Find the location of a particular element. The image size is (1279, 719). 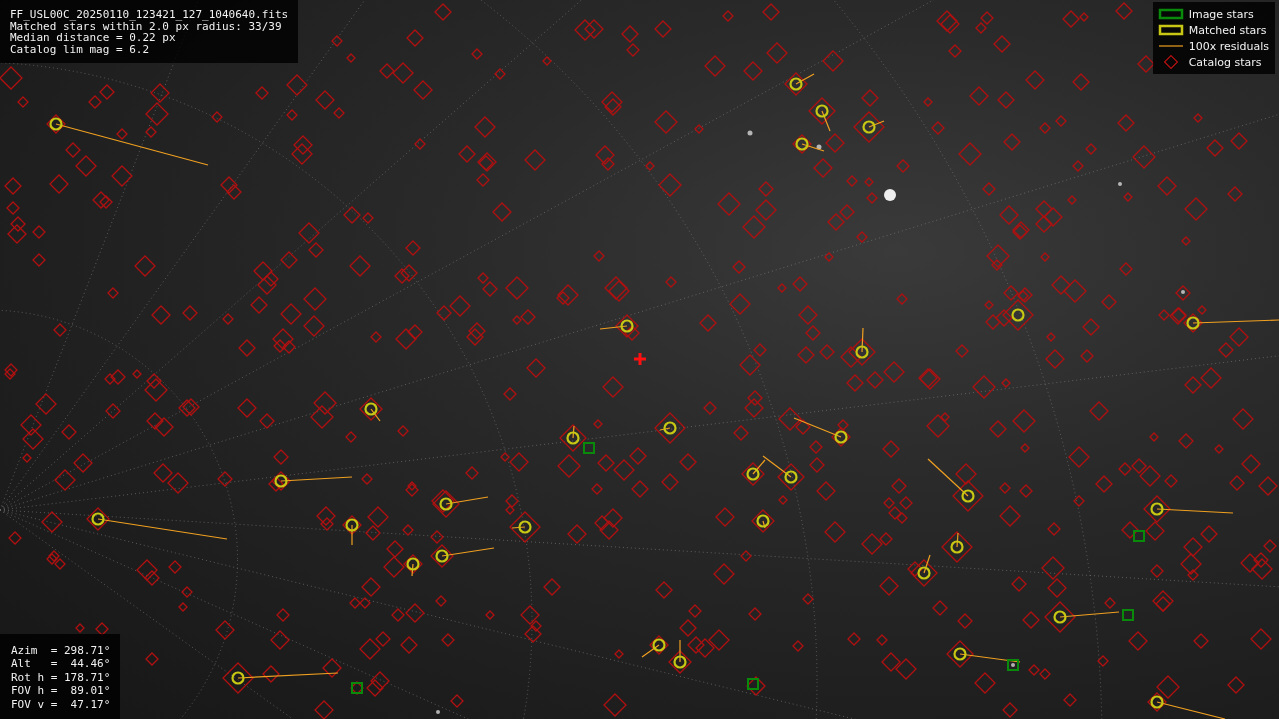

info-text: Rot h = 178.71° is located at coordinates (61, 677).